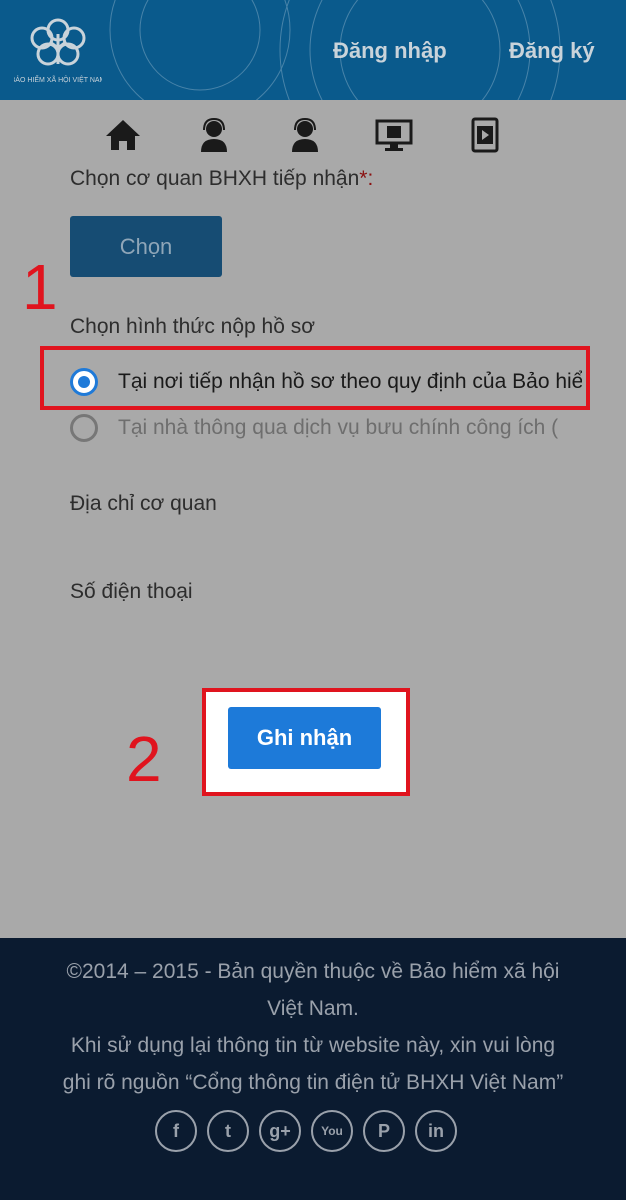  I want to click on copyright-line-2: Việt Nam., so click(313, 1008).